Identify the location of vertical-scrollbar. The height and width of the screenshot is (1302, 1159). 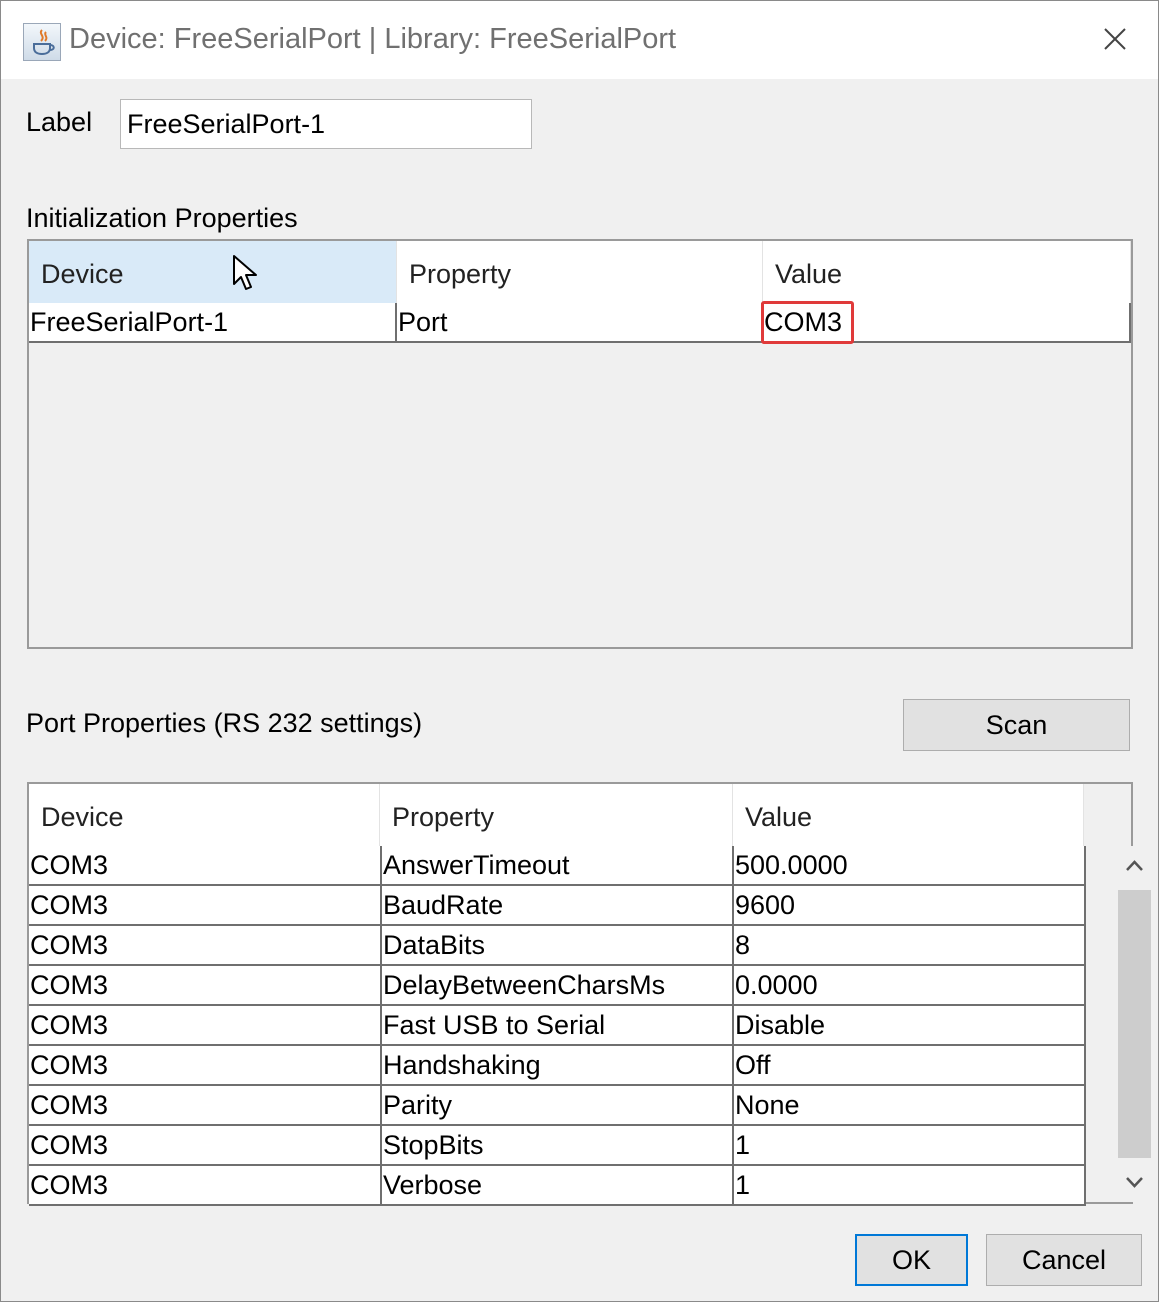
(1134, 1024).